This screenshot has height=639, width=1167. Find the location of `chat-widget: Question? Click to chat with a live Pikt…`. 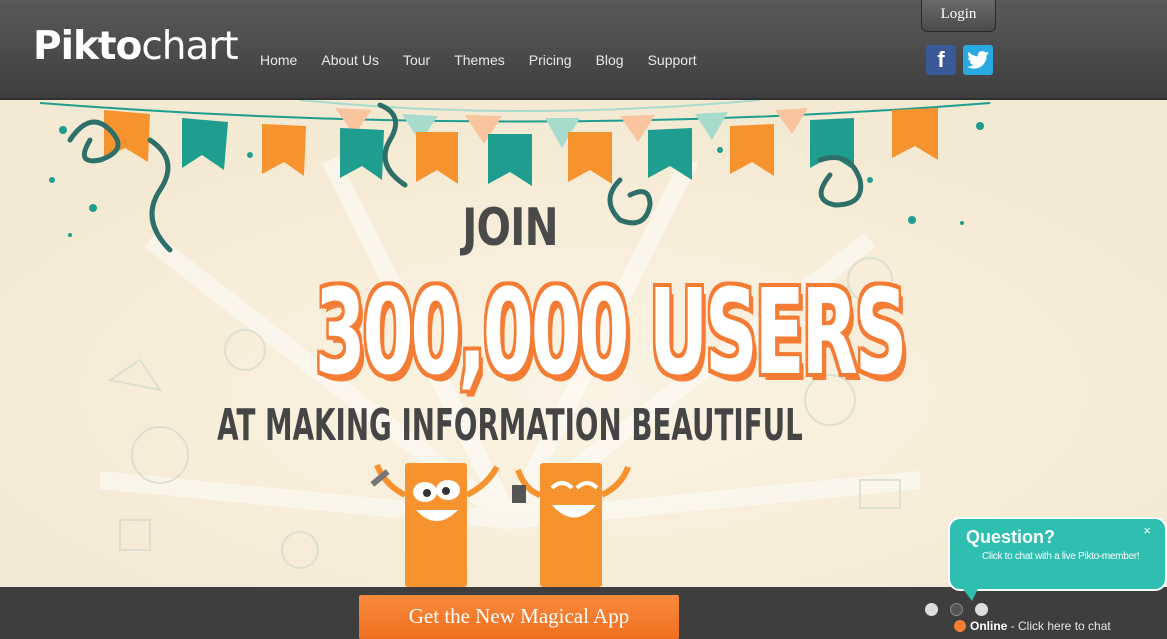

chat-widget: Question? Click to chat with a live Pikt… is located at coordinates (1057, 554).